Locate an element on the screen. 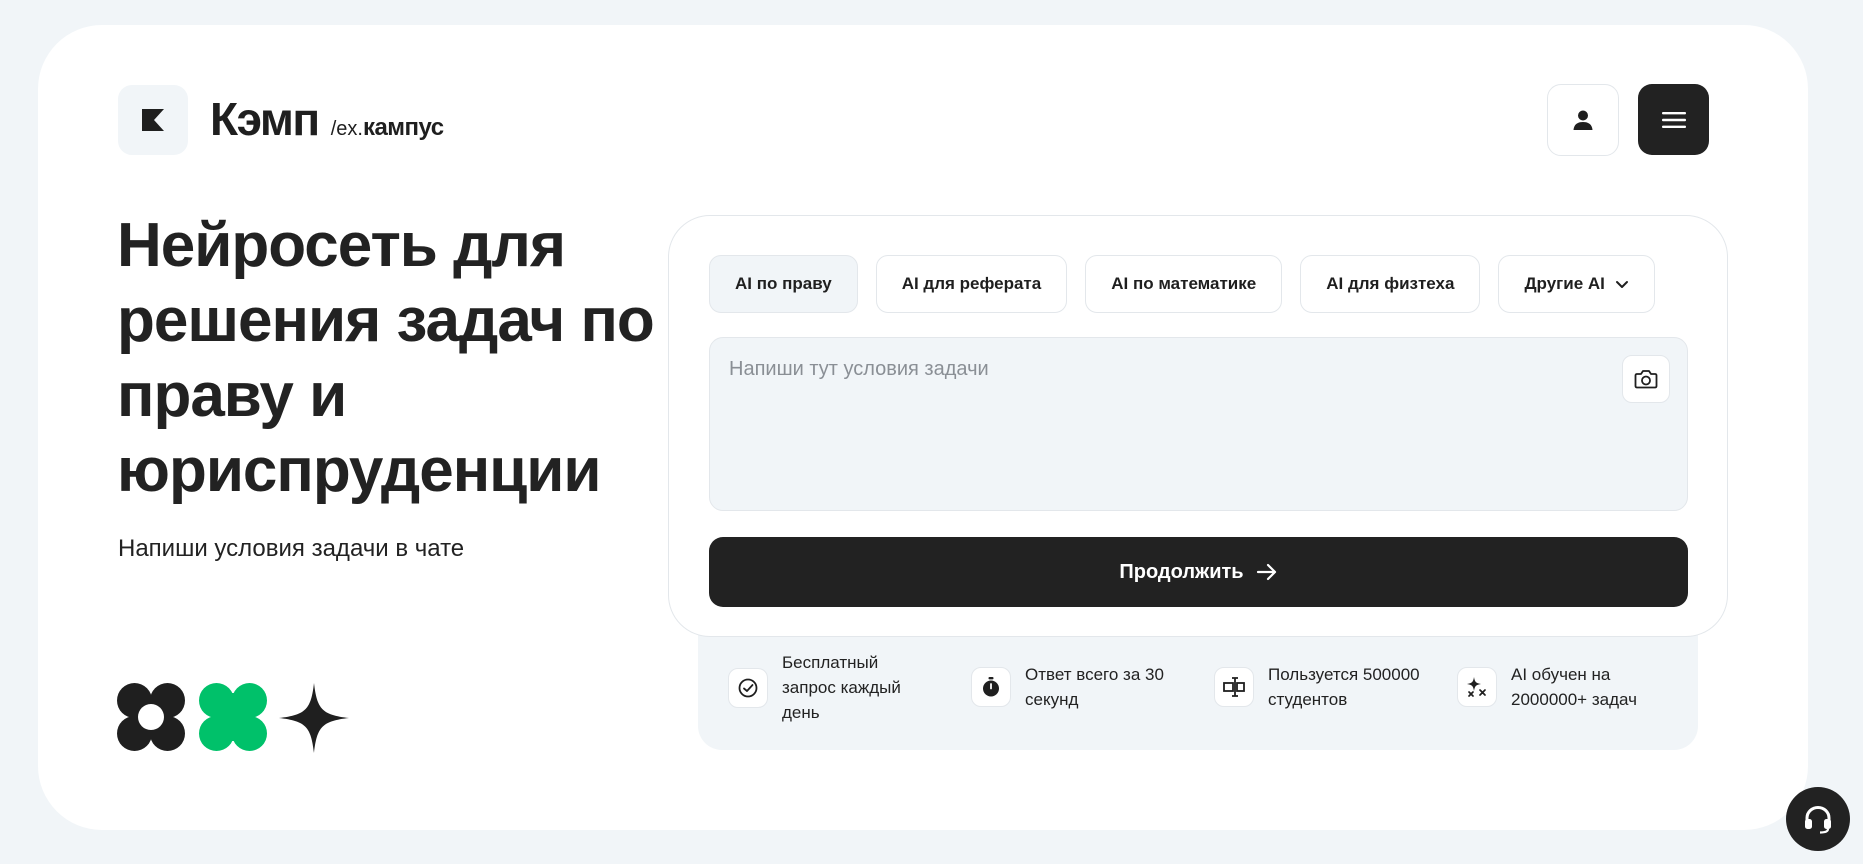  tab-label: AI для реферата is located at coordinates (971, 283).